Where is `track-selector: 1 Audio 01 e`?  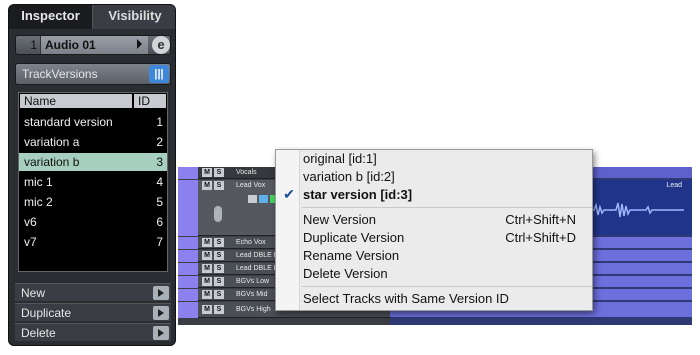 track-selector: 1 Audio 01 e is located at coordinates (93, 45).